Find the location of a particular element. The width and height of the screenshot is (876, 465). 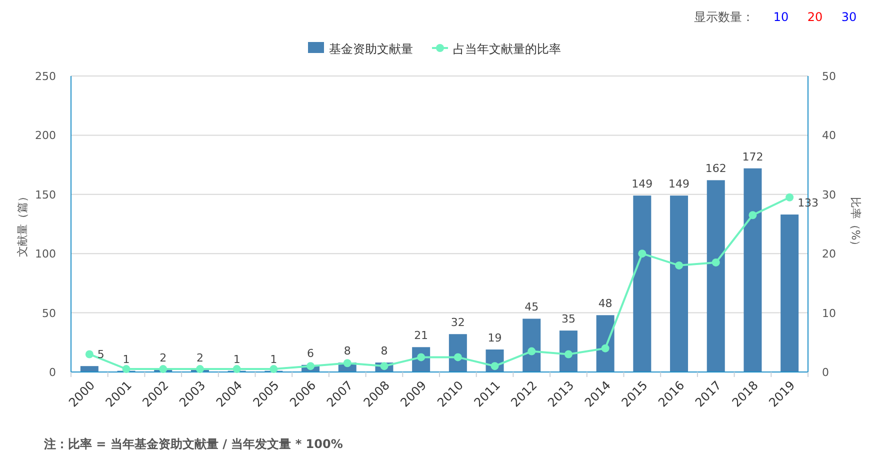

legend-line-icon is located at coordinates (440, 48).